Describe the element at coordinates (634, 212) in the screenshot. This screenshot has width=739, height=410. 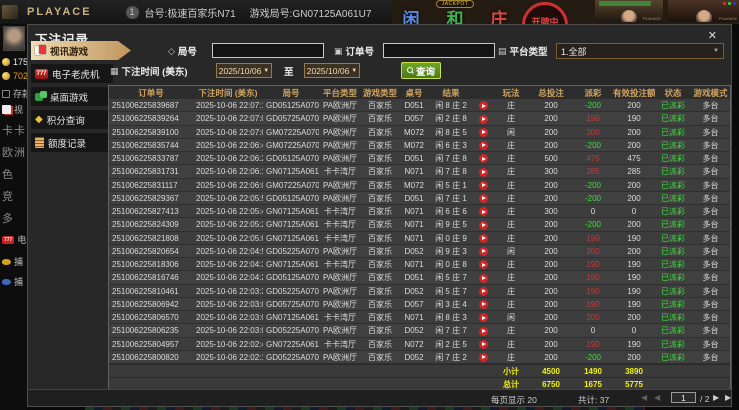
I see `cell-valid: 0` at that location.